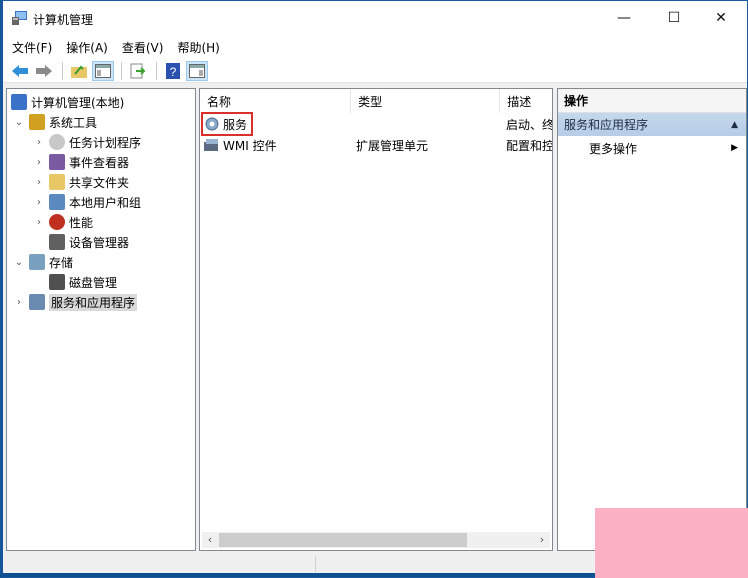 This screenshot has height=578, width=748. I want to click on minimize-icon: —, so click(624, 18).